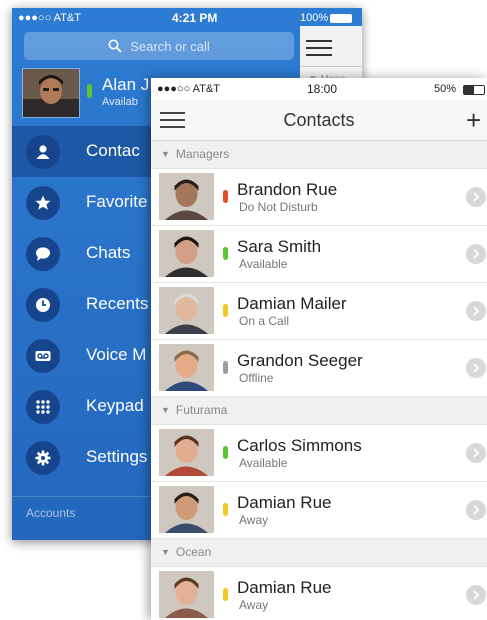  What do you see at coordinates (43, 254) in the screenshot?
I see `chat-bubble-icon` at bounding box center [43, 254].